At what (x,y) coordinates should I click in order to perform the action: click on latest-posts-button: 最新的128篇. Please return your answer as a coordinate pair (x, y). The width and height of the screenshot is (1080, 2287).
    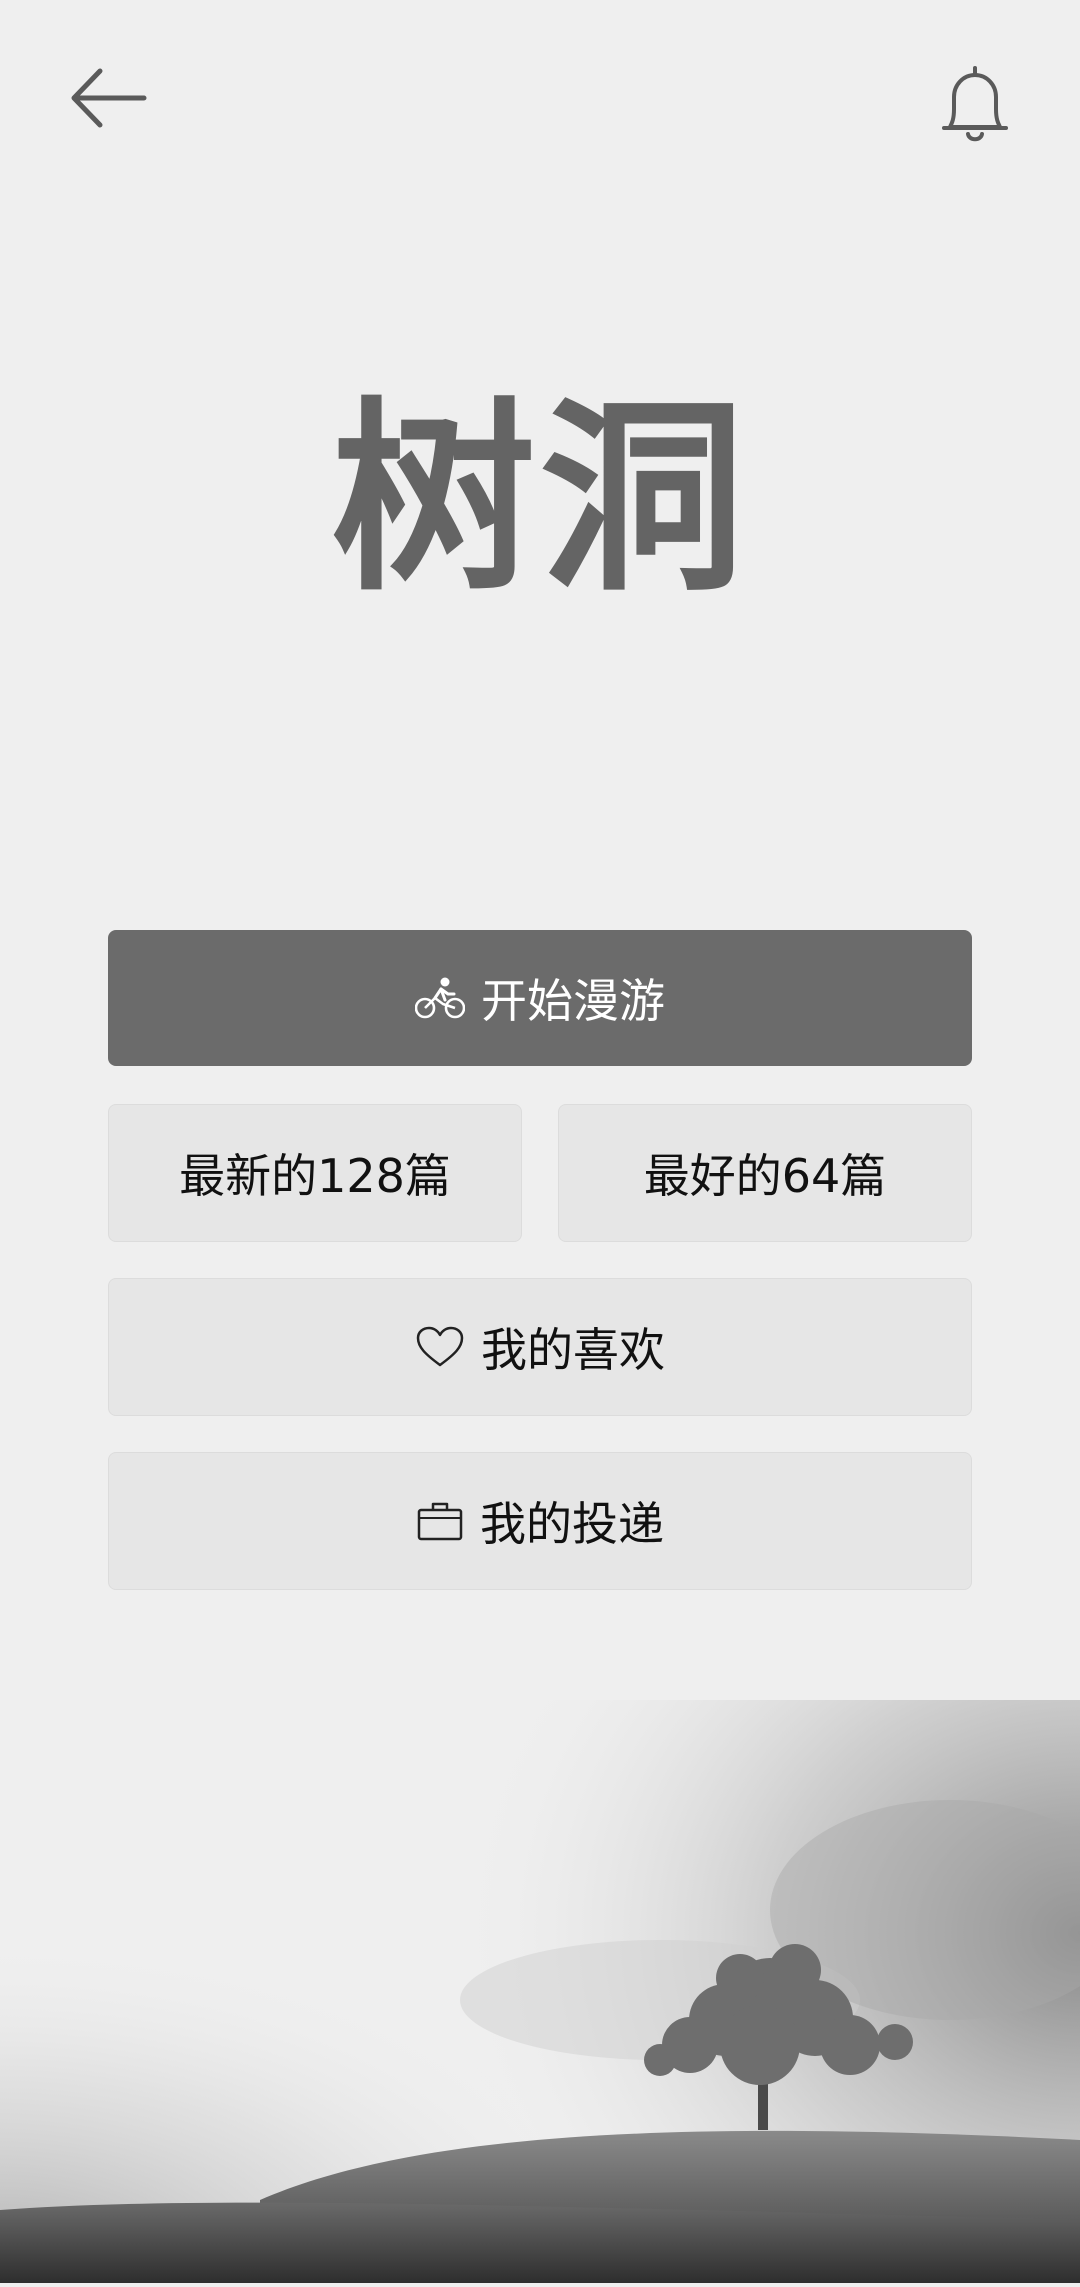
    Looking at the image, I should click on (315, 1173).